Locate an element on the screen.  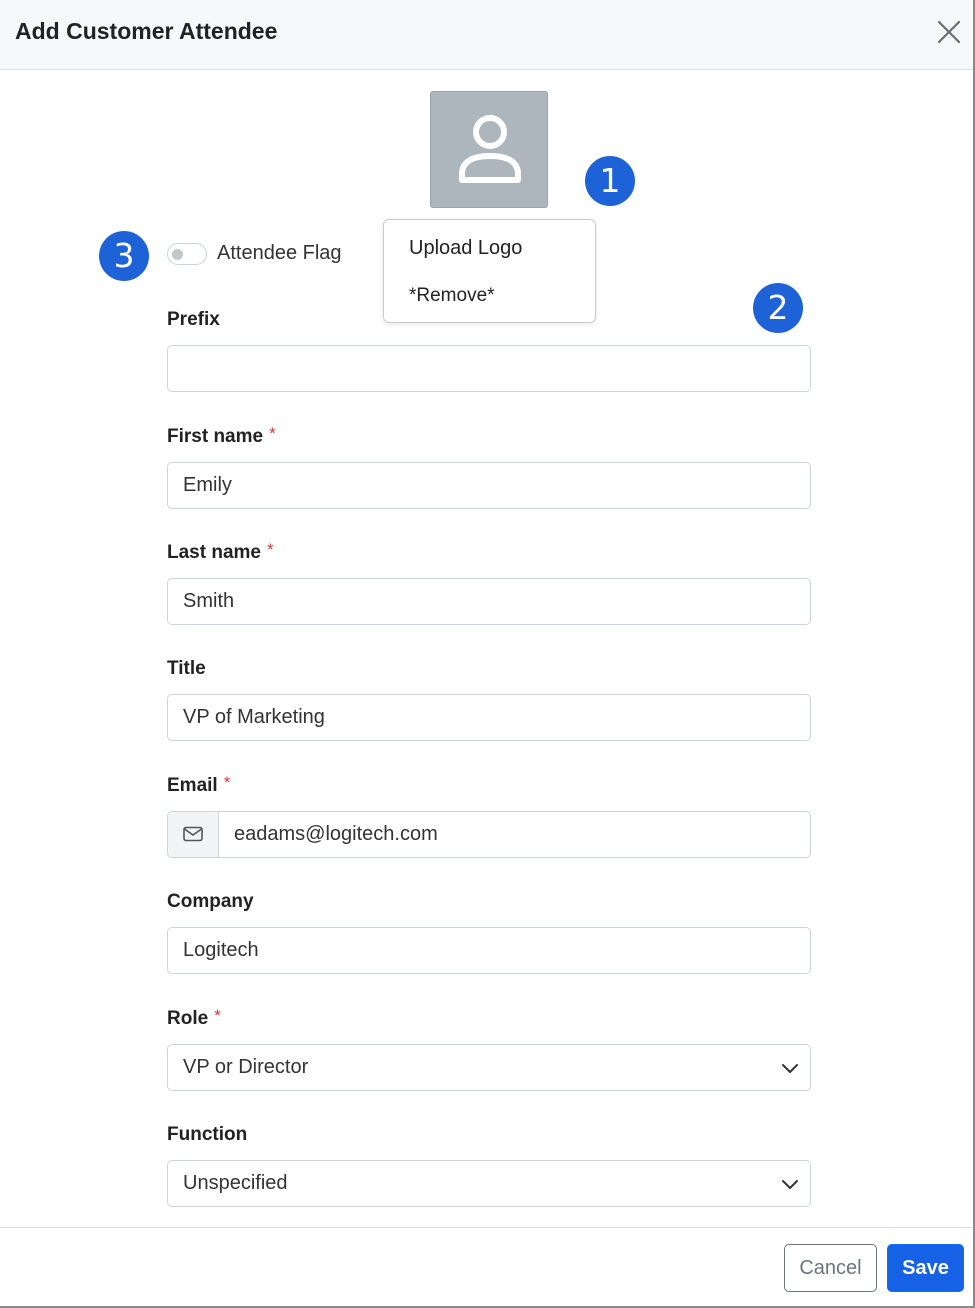
prefix-label: Prefix is located at coordinates (193, 319).